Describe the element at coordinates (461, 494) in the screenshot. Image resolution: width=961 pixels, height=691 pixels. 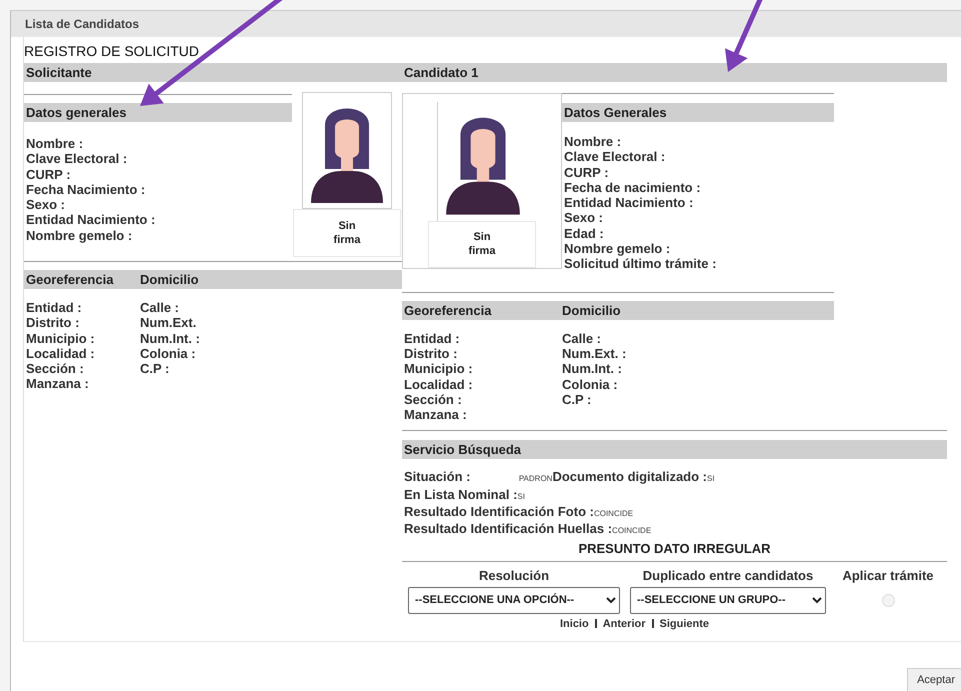
I see `field-label: En Lista Nominal :` at that location.